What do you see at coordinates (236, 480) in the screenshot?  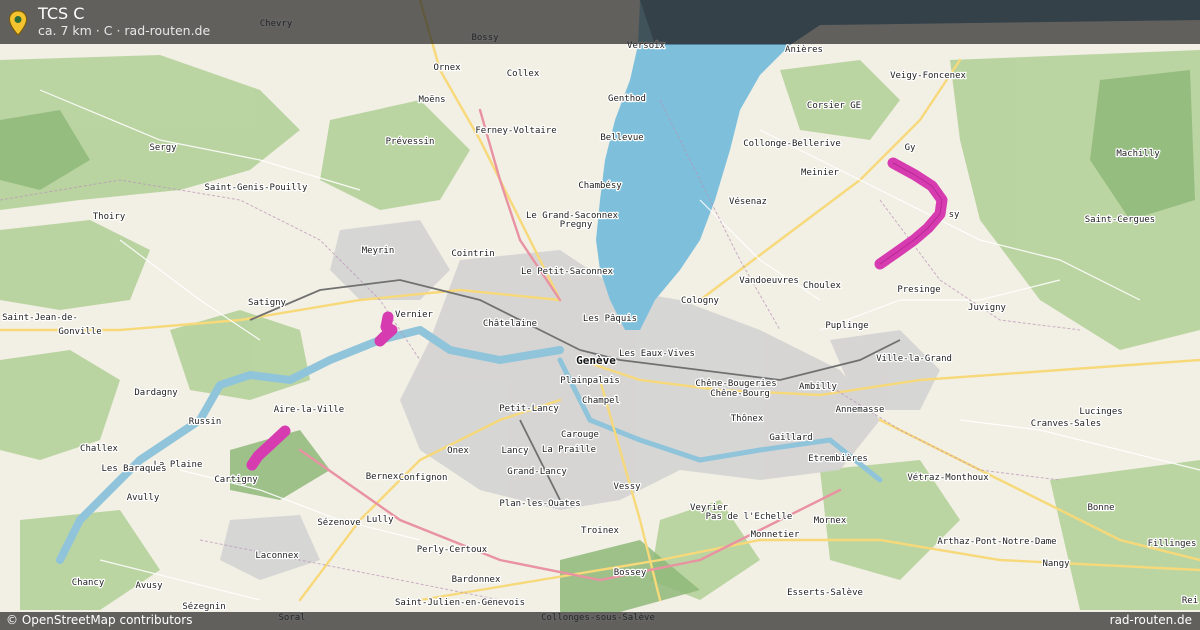 I see `place-label-cartigny: Cartigny` at bounding box center [236, 480].